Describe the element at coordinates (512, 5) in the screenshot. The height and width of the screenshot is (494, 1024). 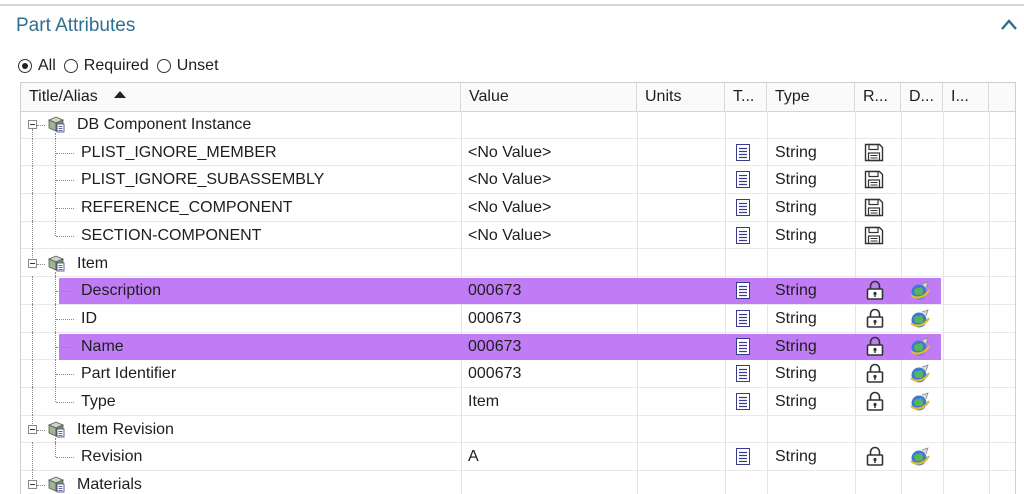
I see `top-divider` at that location.